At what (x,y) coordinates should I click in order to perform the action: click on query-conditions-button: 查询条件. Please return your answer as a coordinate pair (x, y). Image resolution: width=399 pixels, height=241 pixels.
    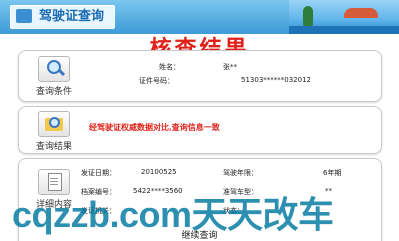
    Looking at the image, I should click on (54, 76).